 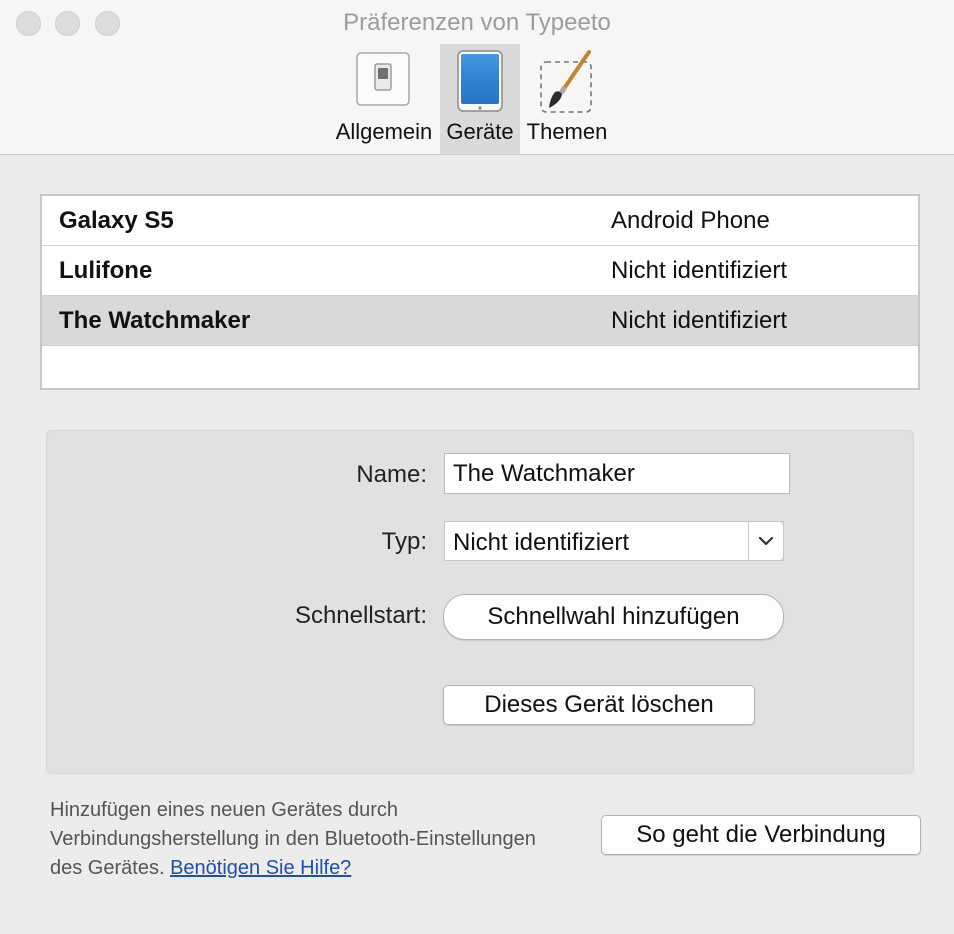 What do you see at coordinates (384, 80) in the screenshot?
I see `switch-icon` at bounding box center [384, 80].